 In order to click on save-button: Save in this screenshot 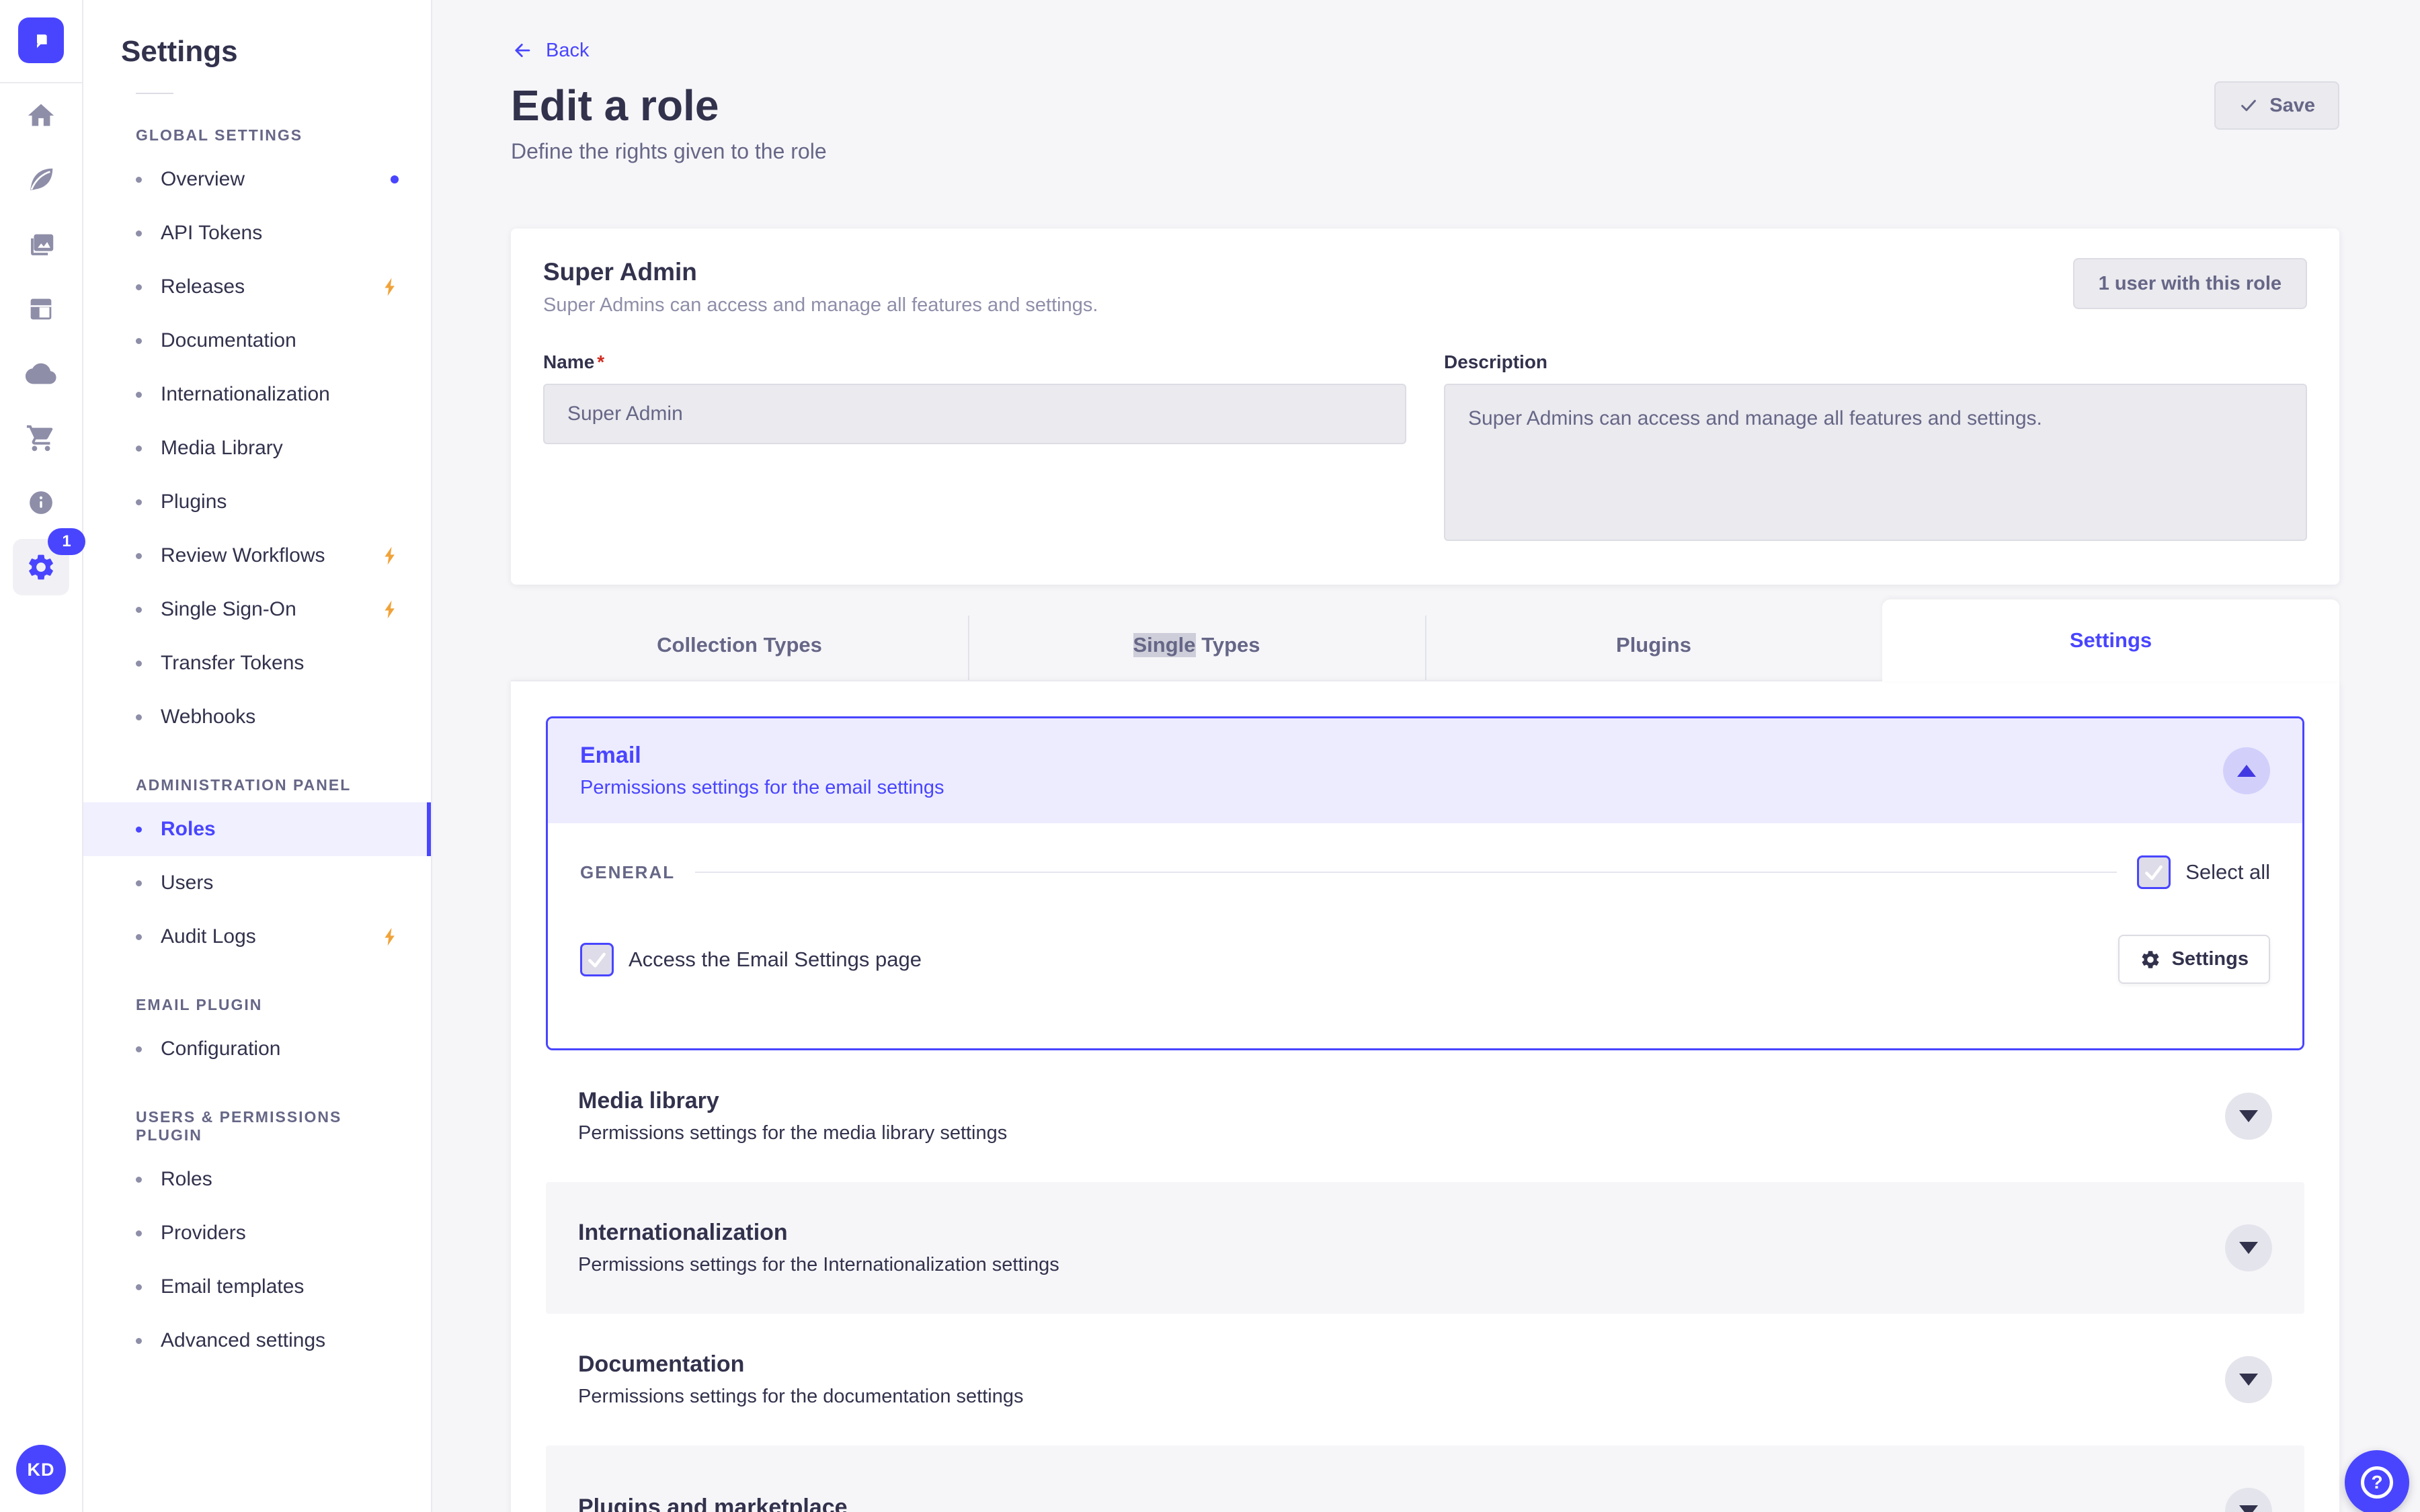, I will do `click(2276, 106)`.